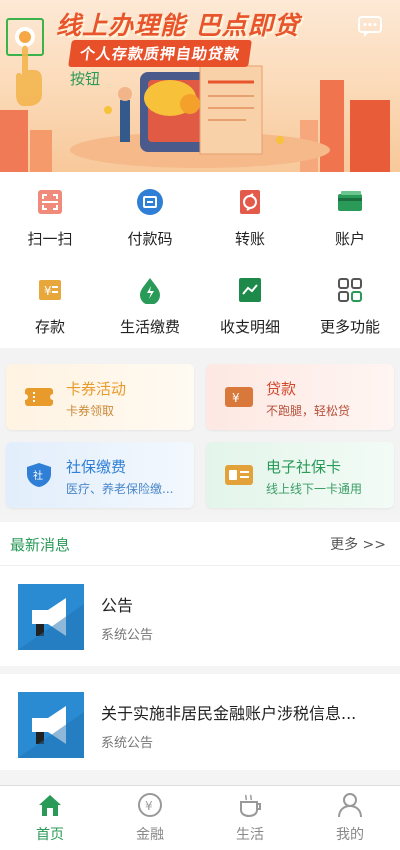 This screenshot has width=400, height=850. I want to click on tab-life: 生活, so click(250, 818).